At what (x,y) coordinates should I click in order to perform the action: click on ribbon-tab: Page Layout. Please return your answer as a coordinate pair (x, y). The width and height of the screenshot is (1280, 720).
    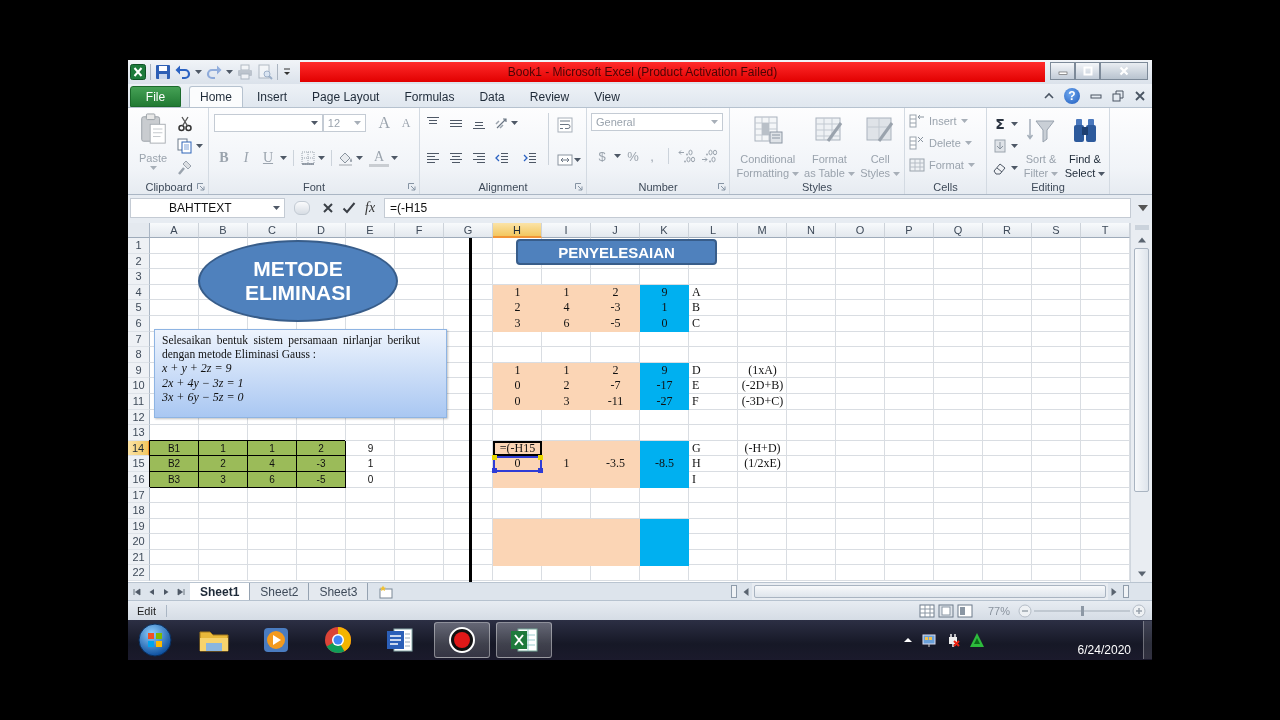
    Looking at the image, I should click on (346, 96).